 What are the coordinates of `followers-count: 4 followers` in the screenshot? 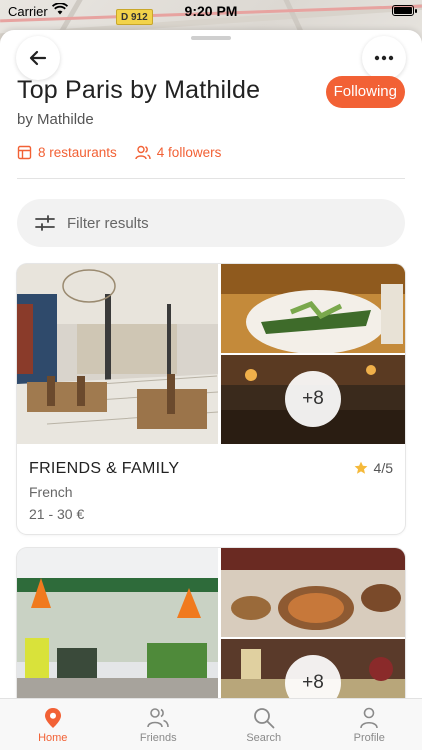 It's located at (178, 152).